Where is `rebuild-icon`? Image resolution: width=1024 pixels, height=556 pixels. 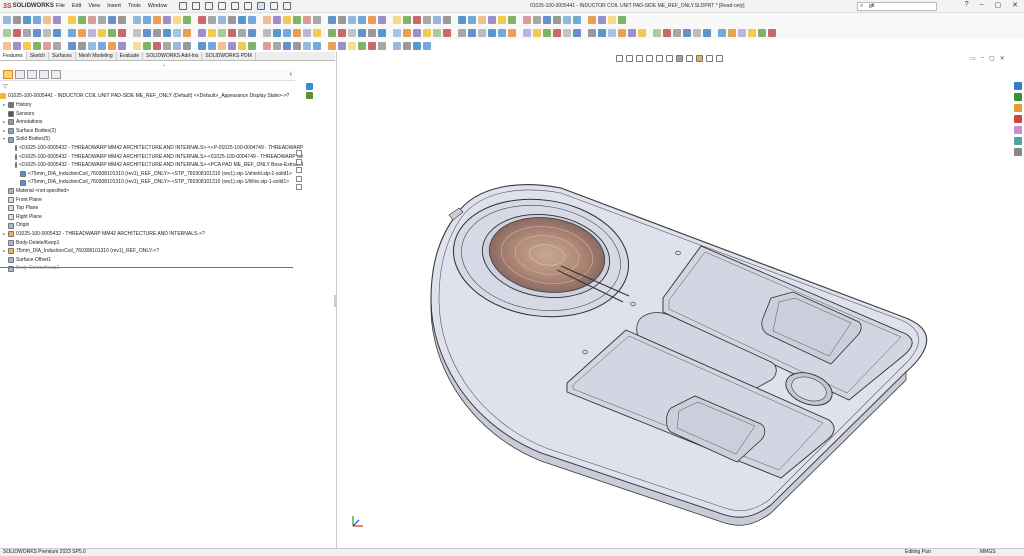 rebuild-icon is located at coordinates (274, 6).